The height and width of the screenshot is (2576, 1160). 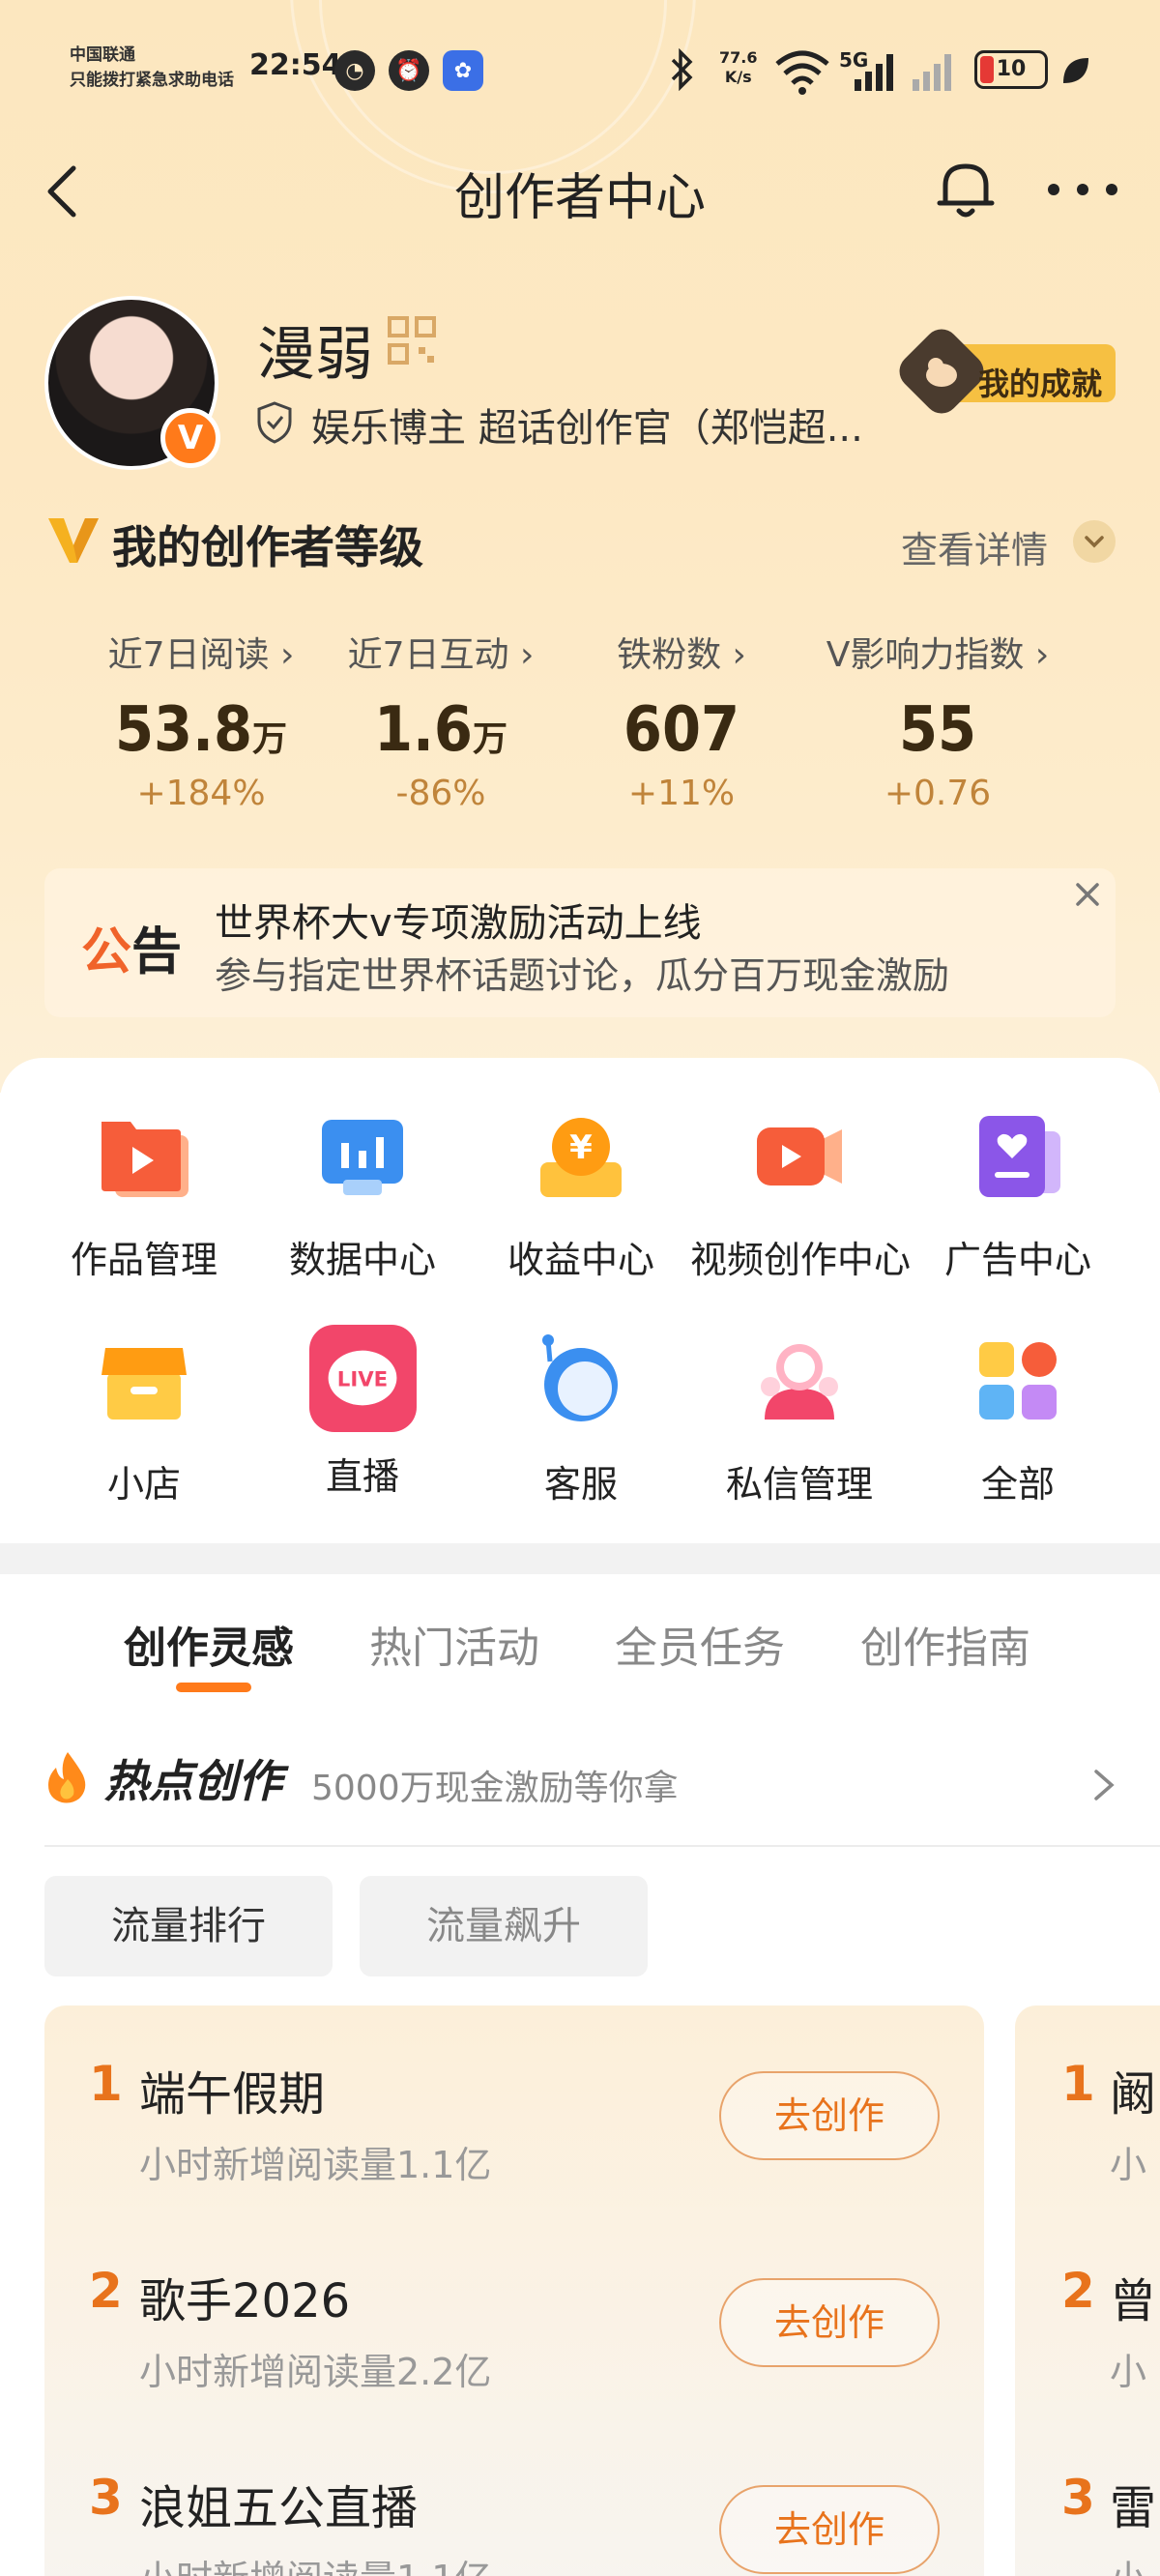 What do you see at coordinates (278, 2503) in the screenshot?
I see `rank-topic-title: 浪姐五公直播` at bounding box center [278, 2503].